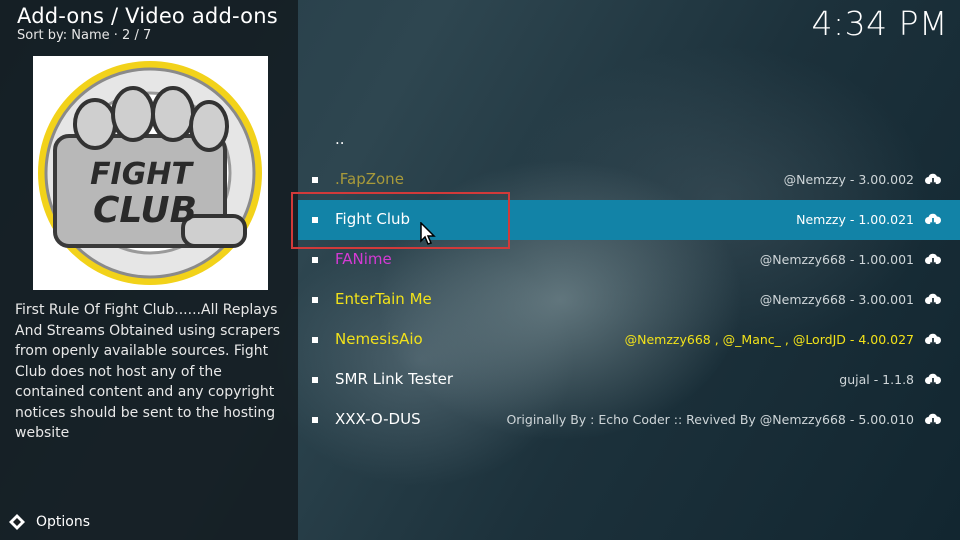  Describe the element at coordinates (63, 522) in the screenshot. I see `options-label: Options` at that location.